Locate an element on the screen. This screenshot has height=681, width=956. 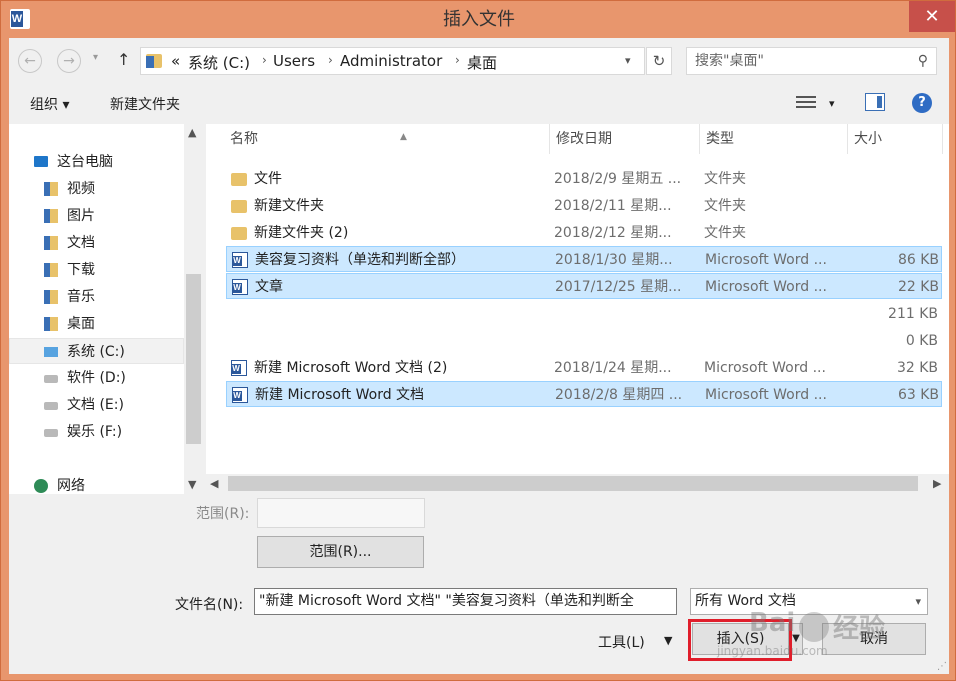
column-header-date: 修改日期 is located at coordinates (625, 139).